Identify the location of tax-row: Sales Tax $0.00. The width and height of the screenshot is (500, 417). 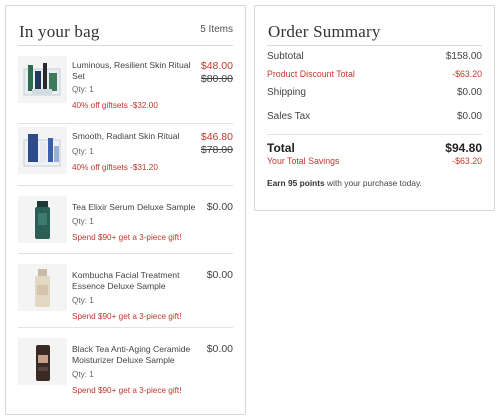
(374, 118).